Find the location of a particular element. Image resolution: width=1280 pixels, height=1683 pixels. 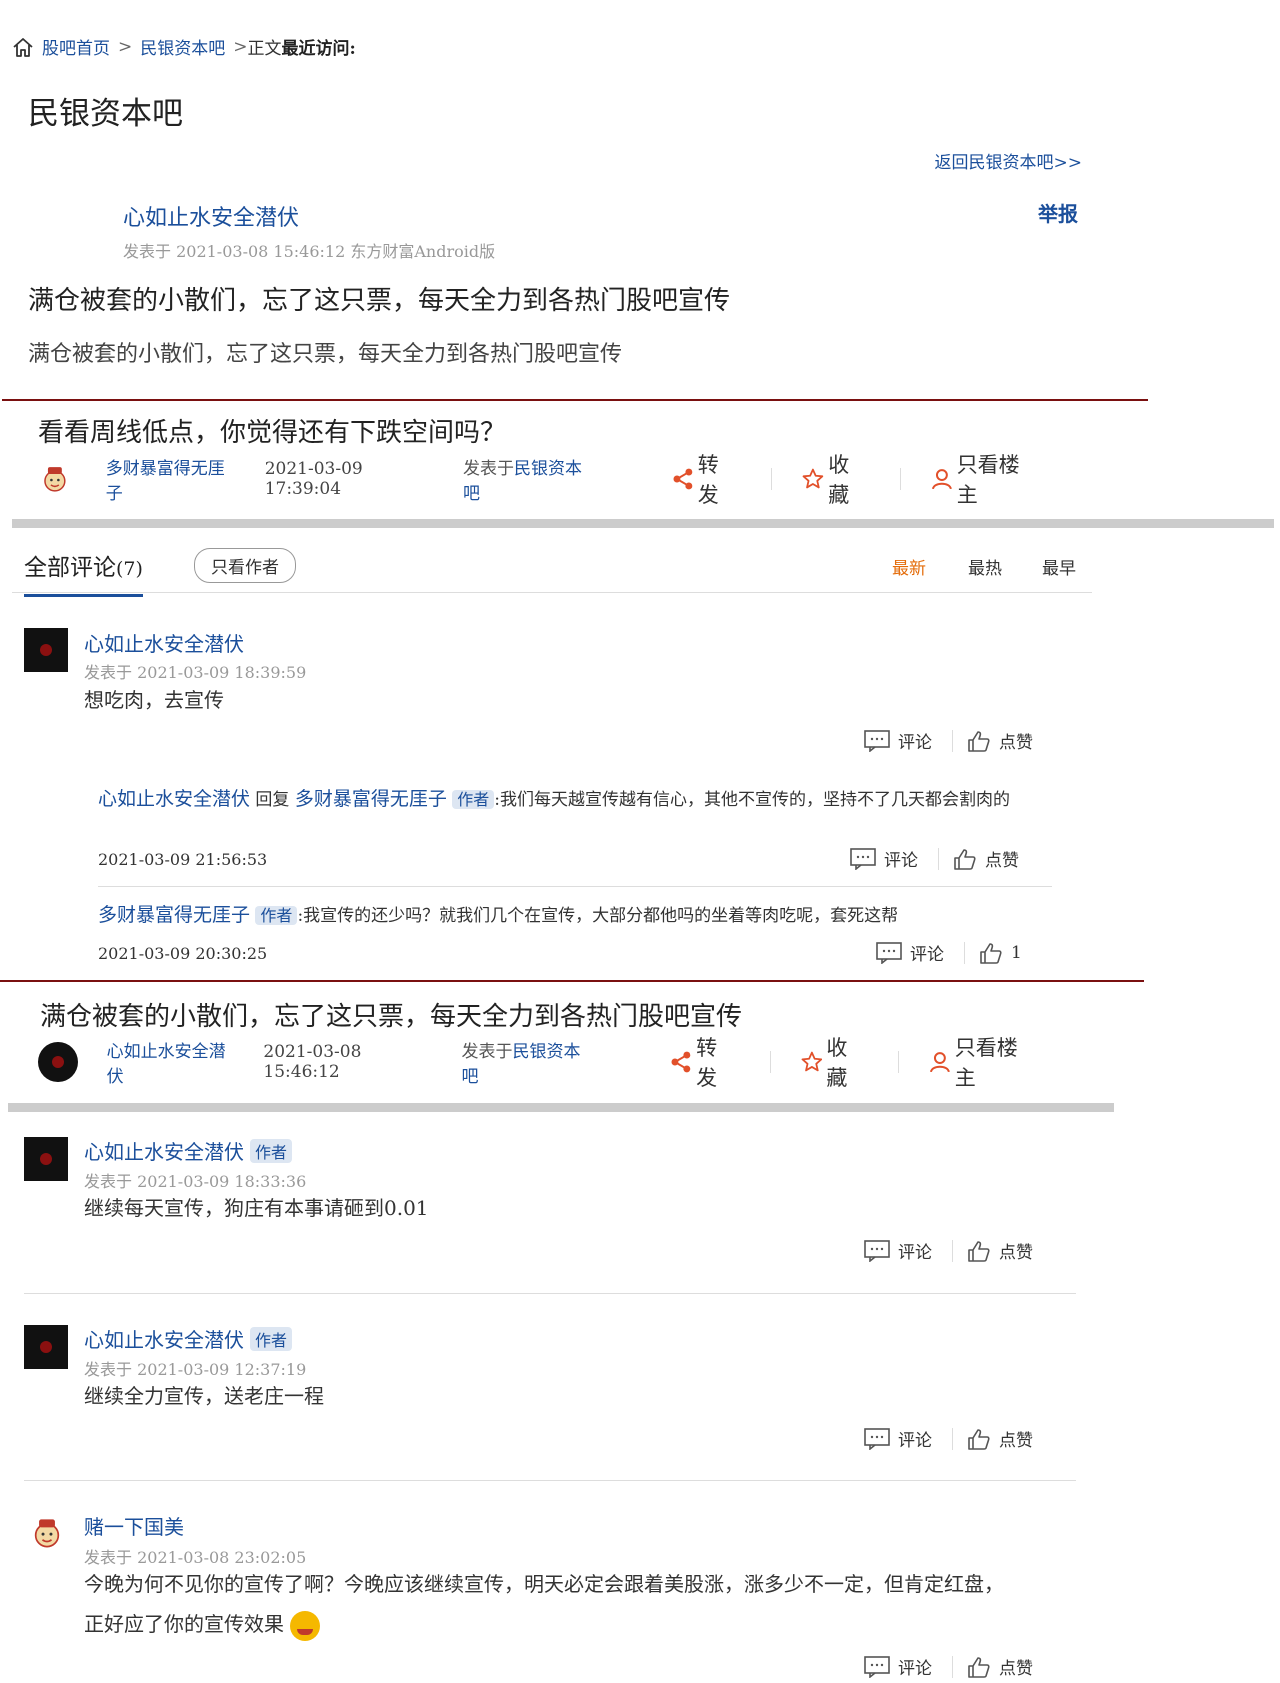

like-count: 1 is located at coordinates (1016, 952).